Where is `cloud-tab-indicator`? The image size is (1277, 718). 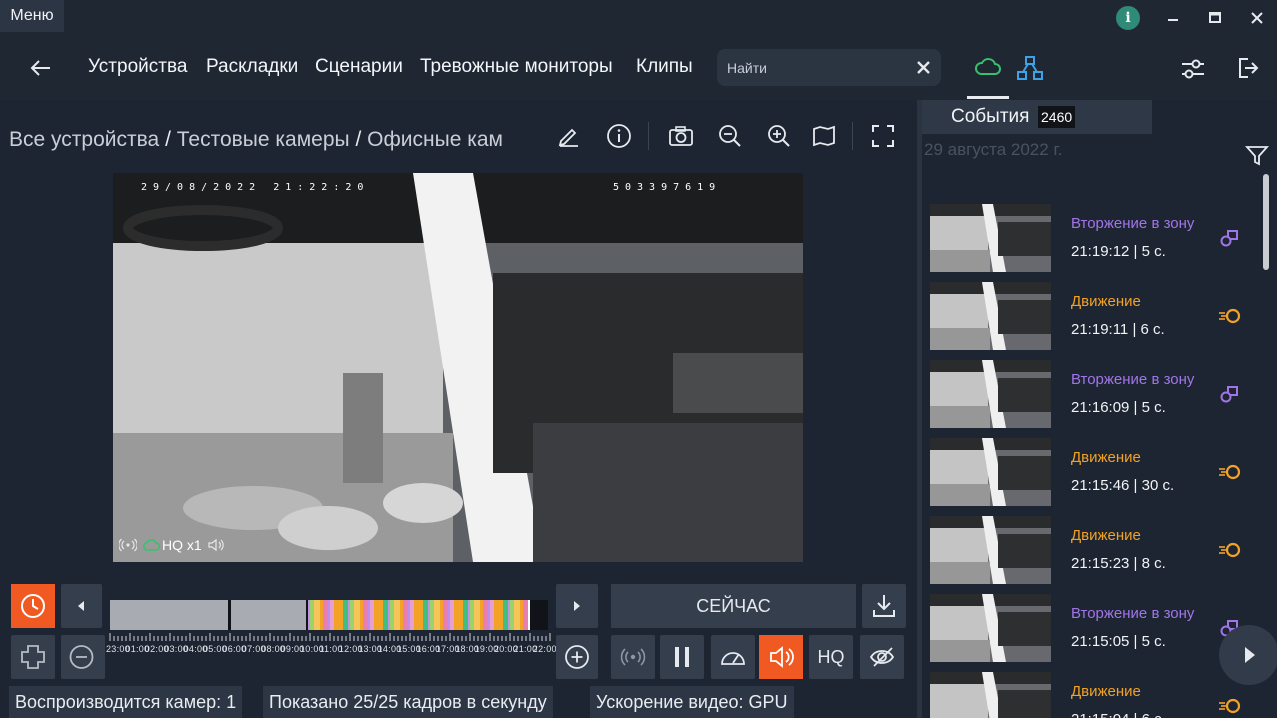 cloud-tab-indicator is located at coordinates (988, 97).